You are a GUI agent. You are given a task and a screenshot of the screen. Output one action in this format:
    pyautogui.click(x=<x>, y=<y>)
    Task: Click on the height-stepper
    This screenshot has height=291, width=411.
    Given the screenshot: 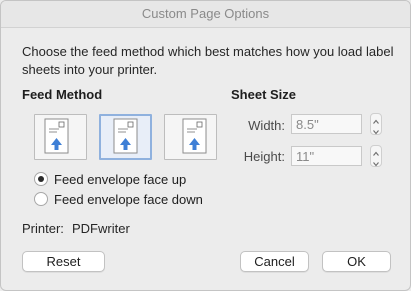 What is the action you would take?
    pyautogui.click(x=376, y=156)
    